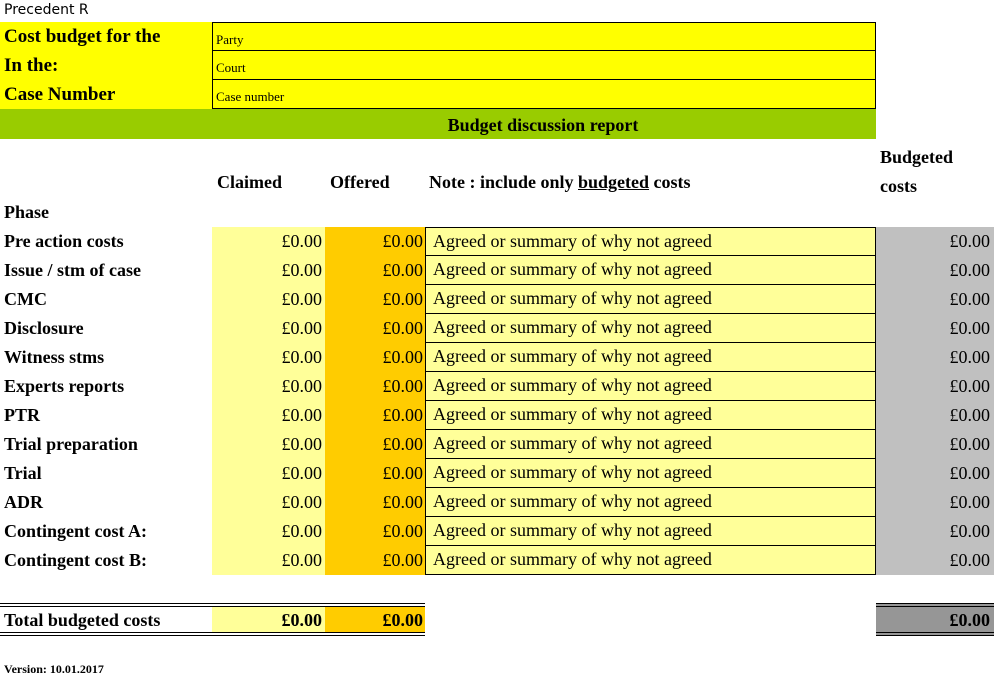 This screenshot has height=681, width=994. Describe the element at coordinates (75, 531) in the screenshot. I see `phase-label: Contingent cost A:` at that location.